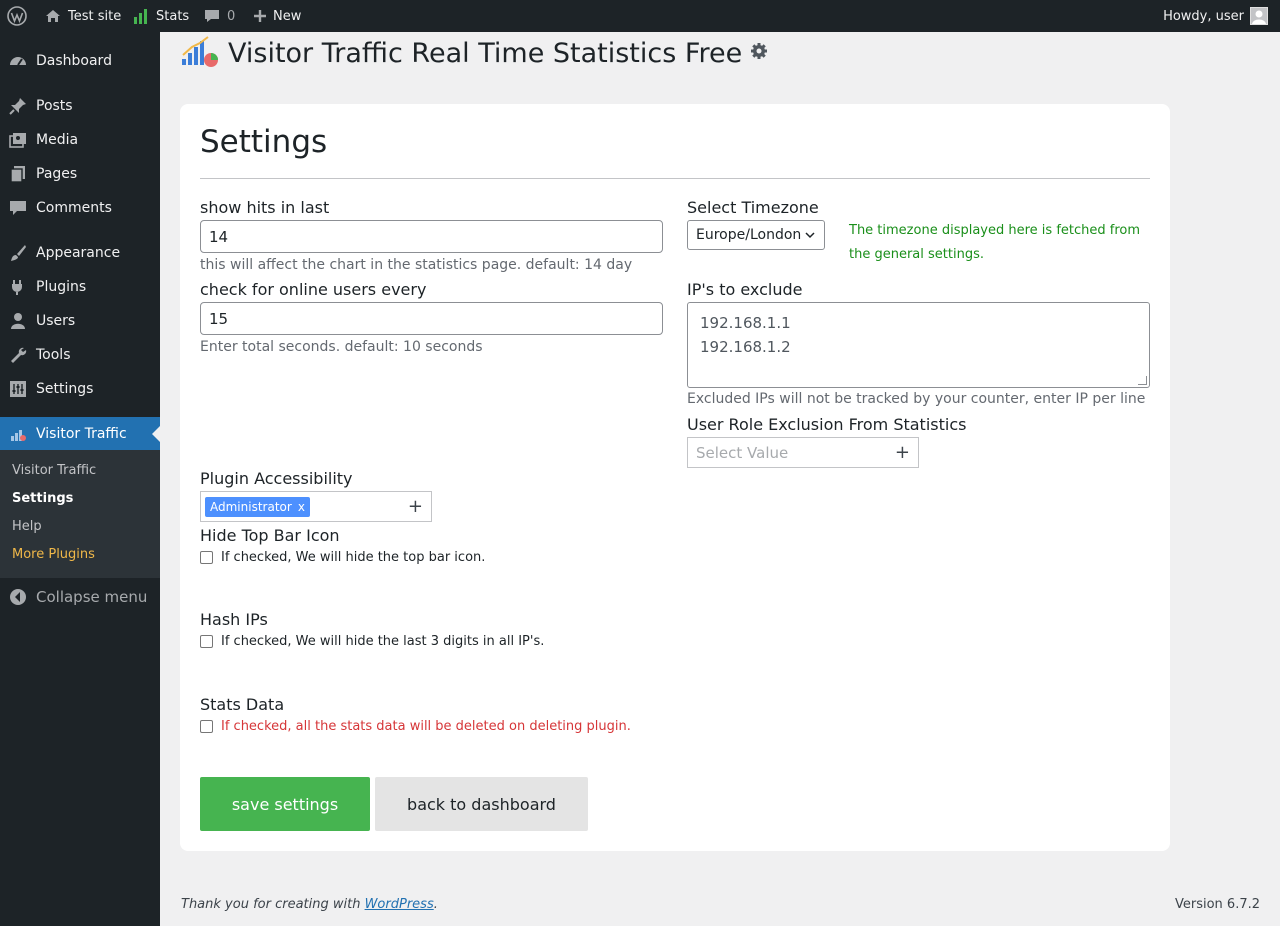 The height and width of the screenshot is (926, 1280). I want to click on site-name: Test site, so click(95, 16).